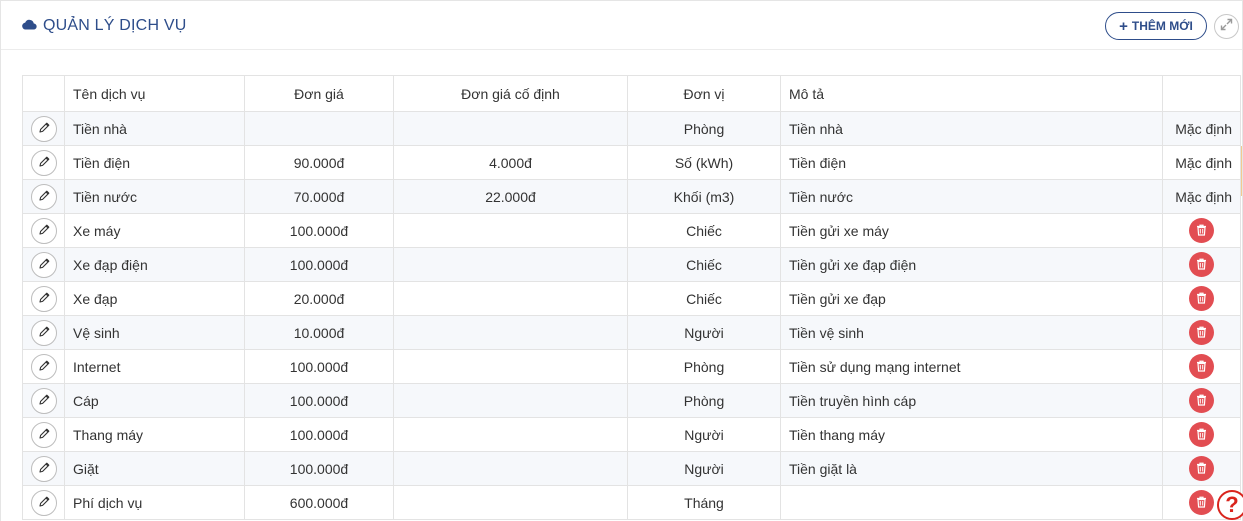 The height and width of the screenshot is (521, 1243). What do you see at coordinates (971, 196) in the screenshot?
I see `service-description: Tiền nước` at bounding box center [971, 196].